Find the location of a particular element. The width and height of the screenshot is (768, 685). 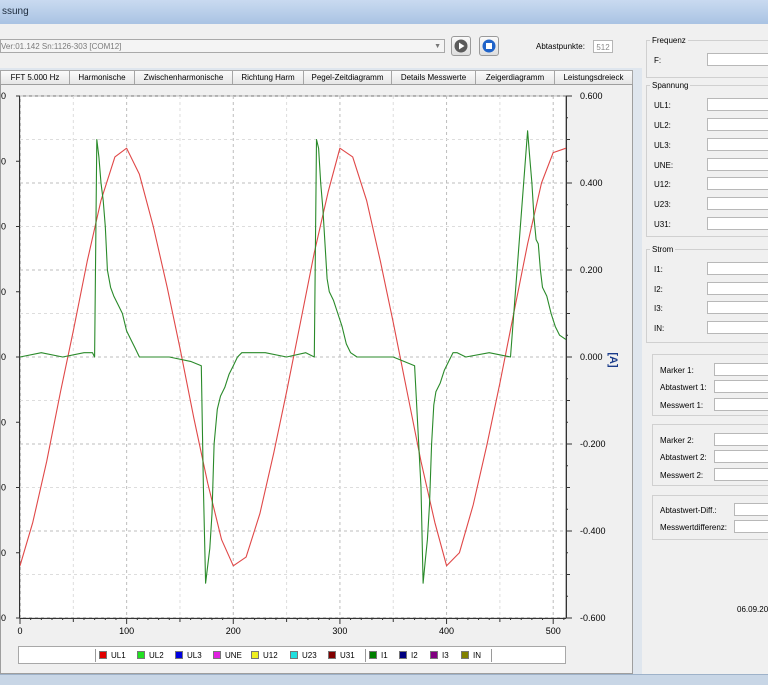

stop-icon is located at coordinates (489, 46).